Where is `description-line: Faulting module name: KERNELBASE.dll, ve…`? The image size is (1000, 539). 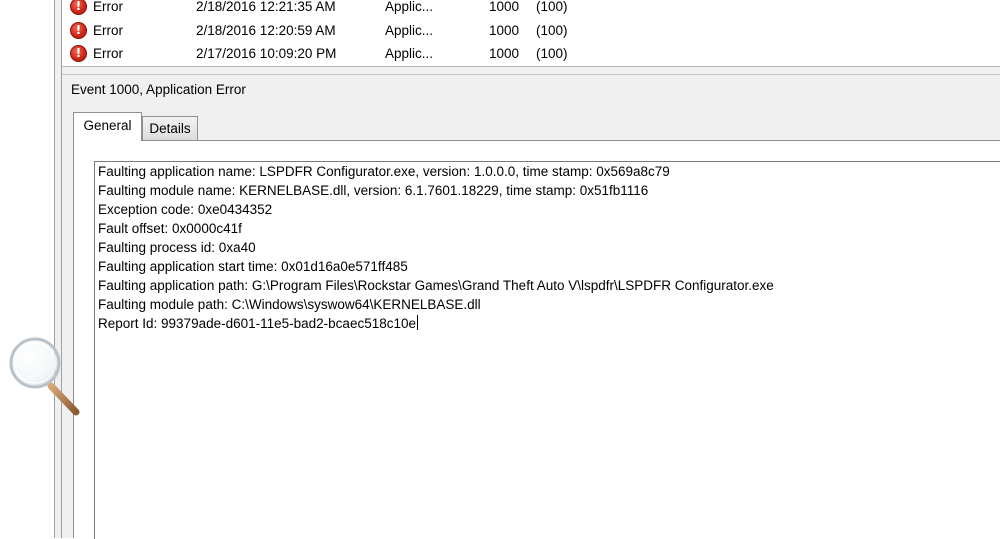
description-line: Faulting module name: KERNELBASE.dll, ve… is located at coordinates (373, 190).